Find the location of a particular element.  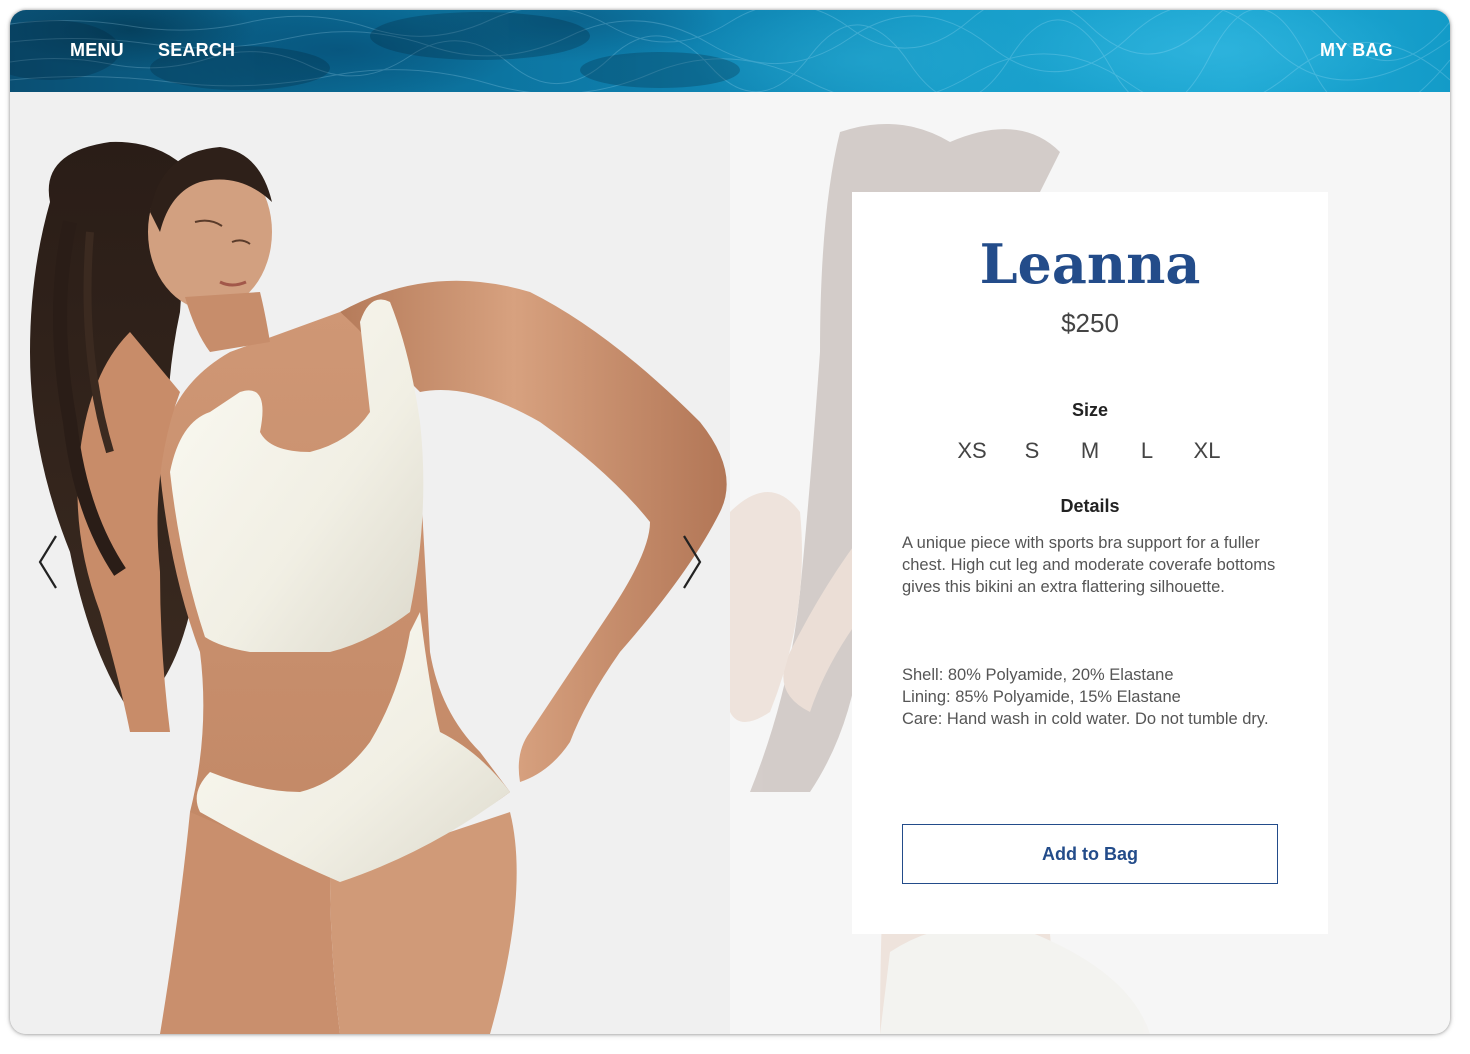

menu-link: MENU is located at coordinates (97, 50).